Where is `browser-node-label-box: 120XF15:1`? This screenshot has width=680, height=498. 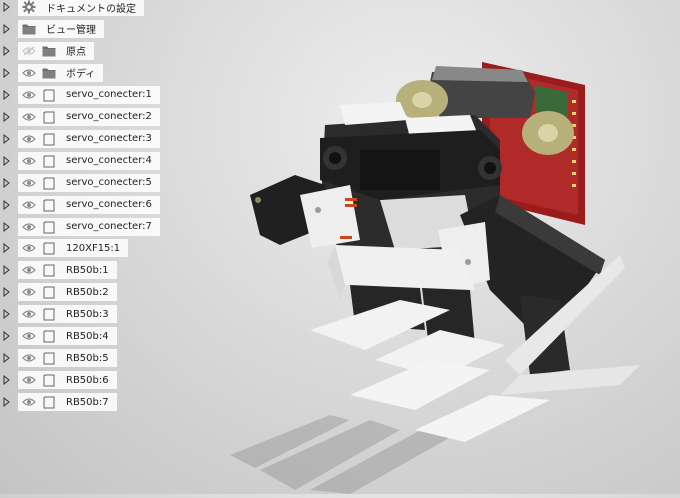
browser-node-label-box: 120XF15:1 is located at coordinates (73, 248).